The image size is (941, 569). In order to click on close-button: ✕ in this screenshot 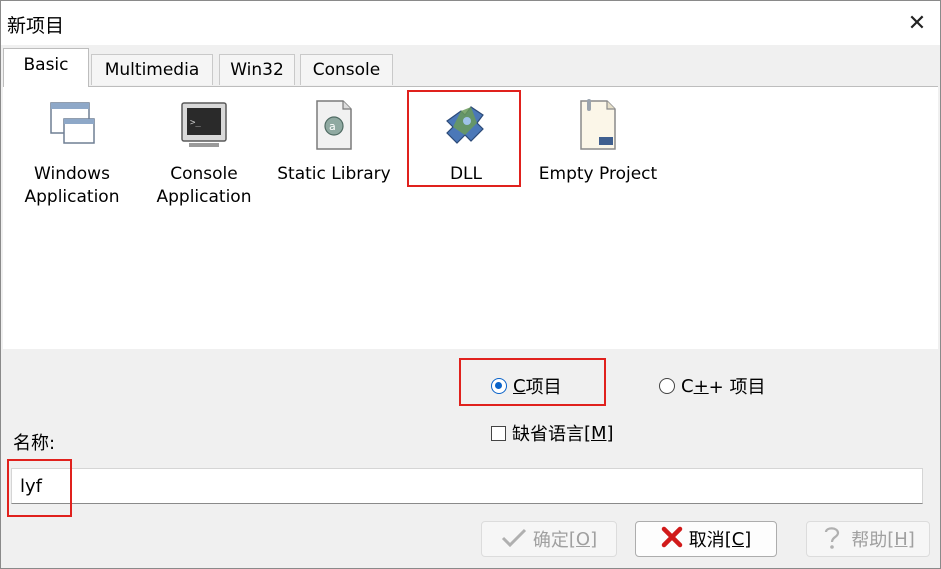, I will do `click(917, 23)`.